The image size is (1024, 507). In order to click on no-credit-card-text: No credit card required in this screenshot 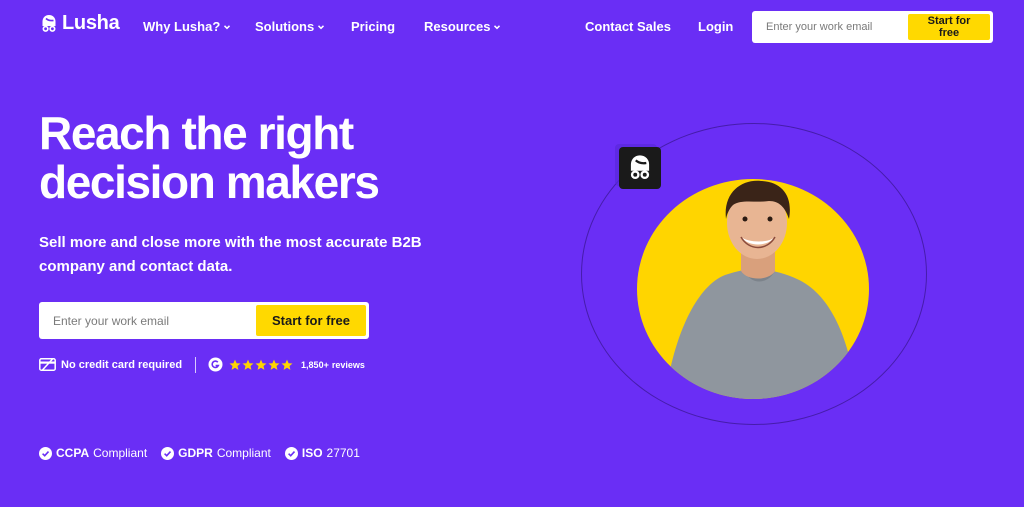, I will do `click(122, 364)`.